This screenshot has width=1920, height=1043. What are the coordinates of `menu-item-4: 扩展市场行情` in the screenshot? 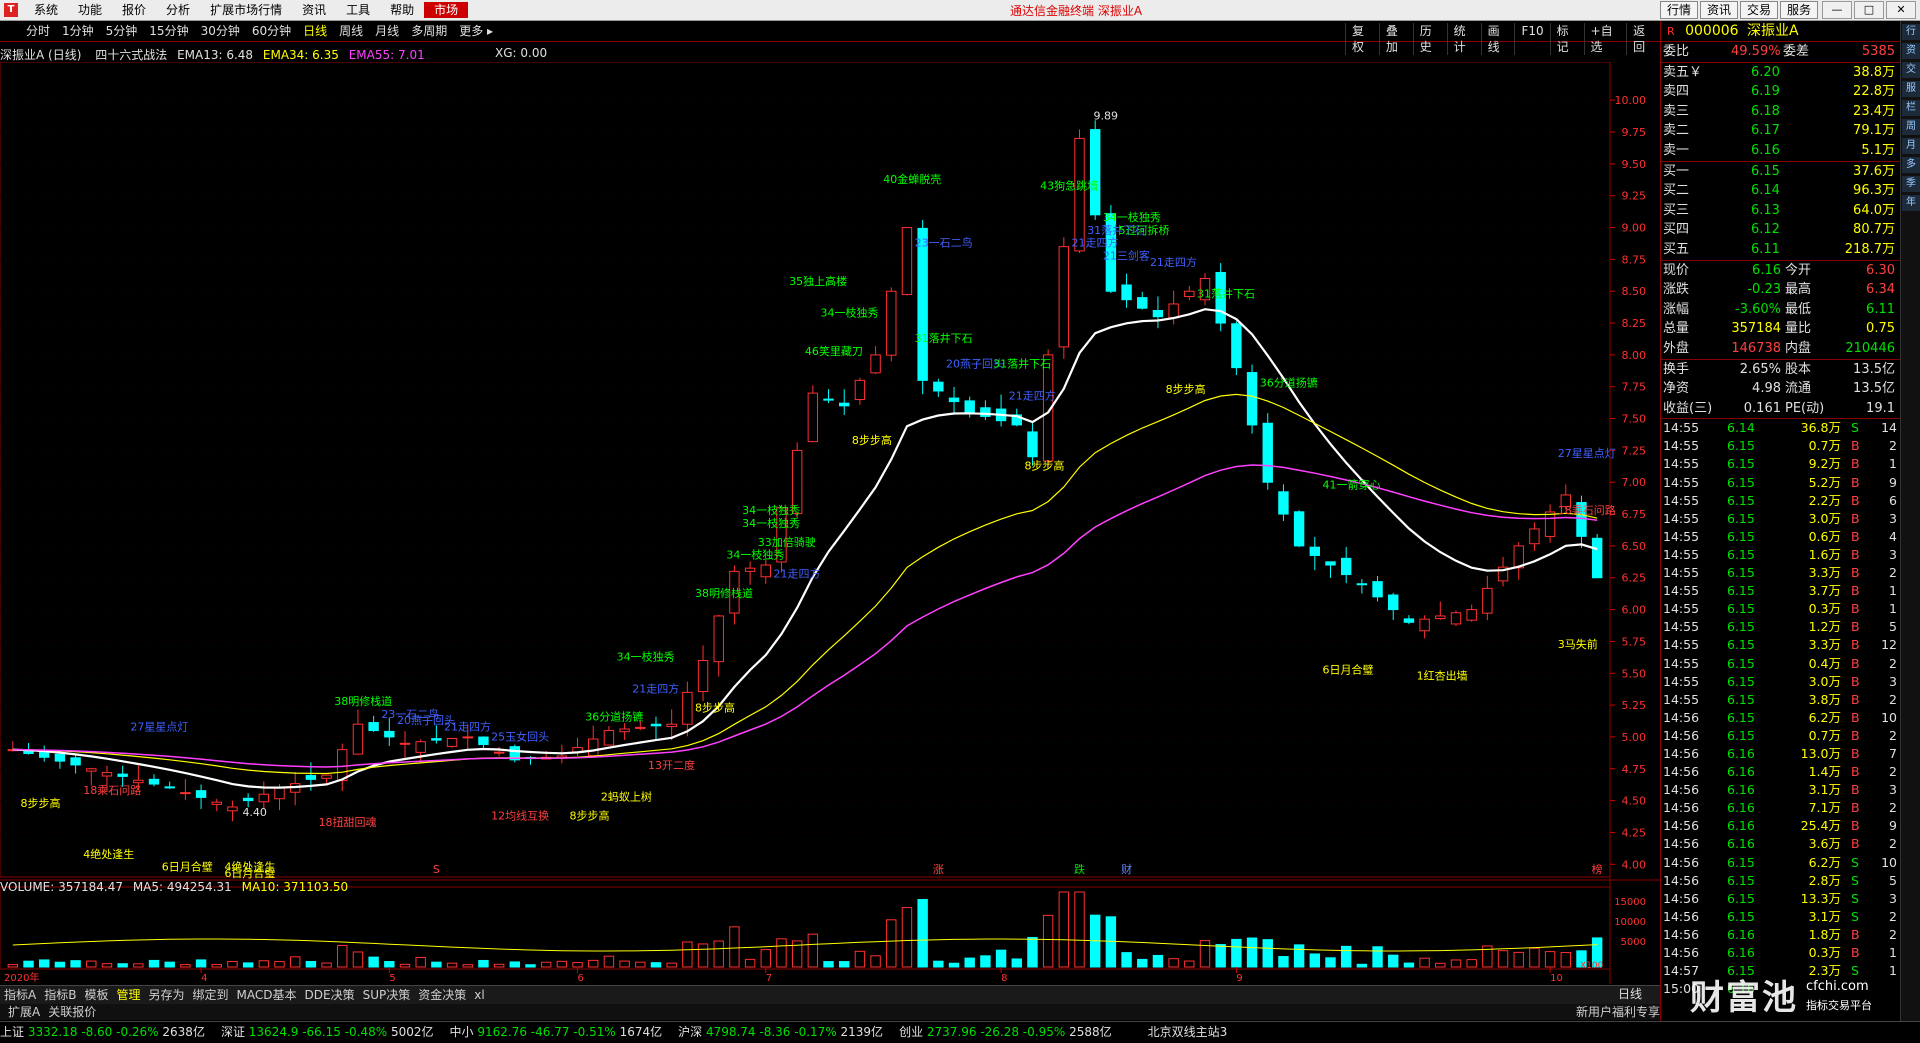 It's located at (246, 10).